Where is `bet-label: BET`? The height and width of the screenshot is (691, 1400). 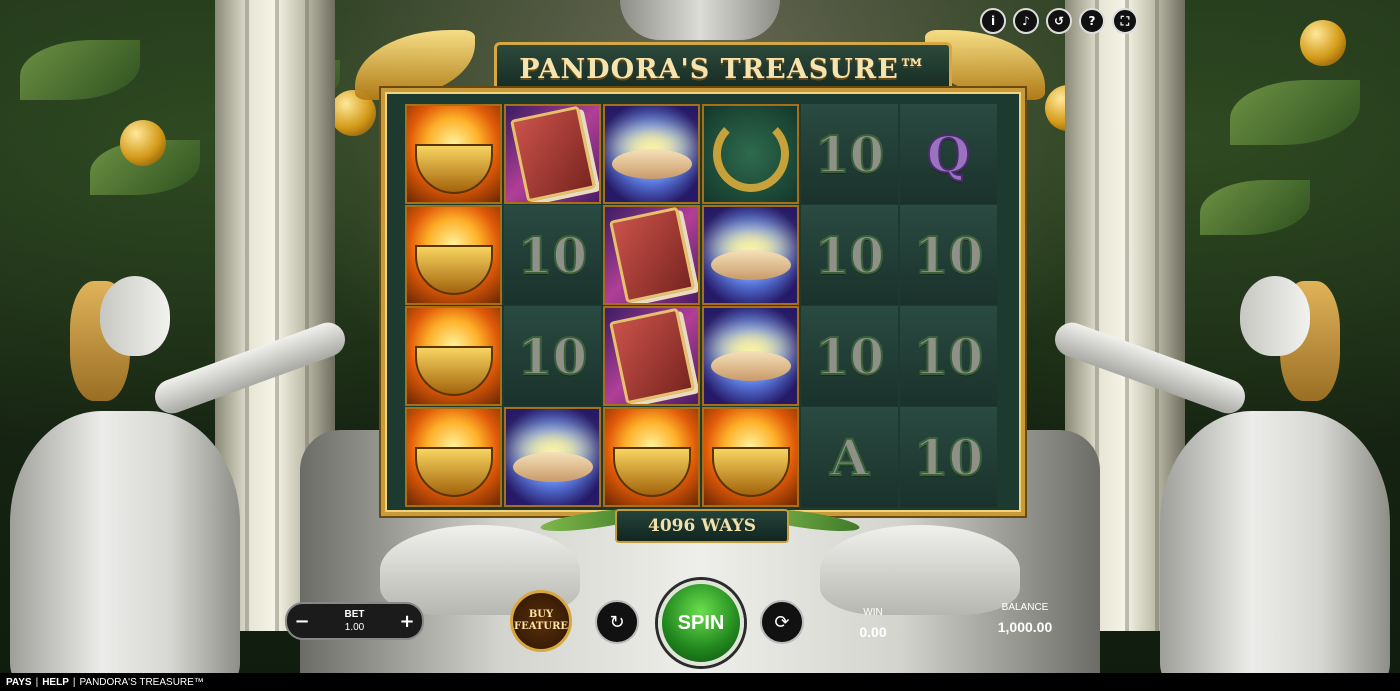 bet-label: BET is located at coordinates (354, 614).